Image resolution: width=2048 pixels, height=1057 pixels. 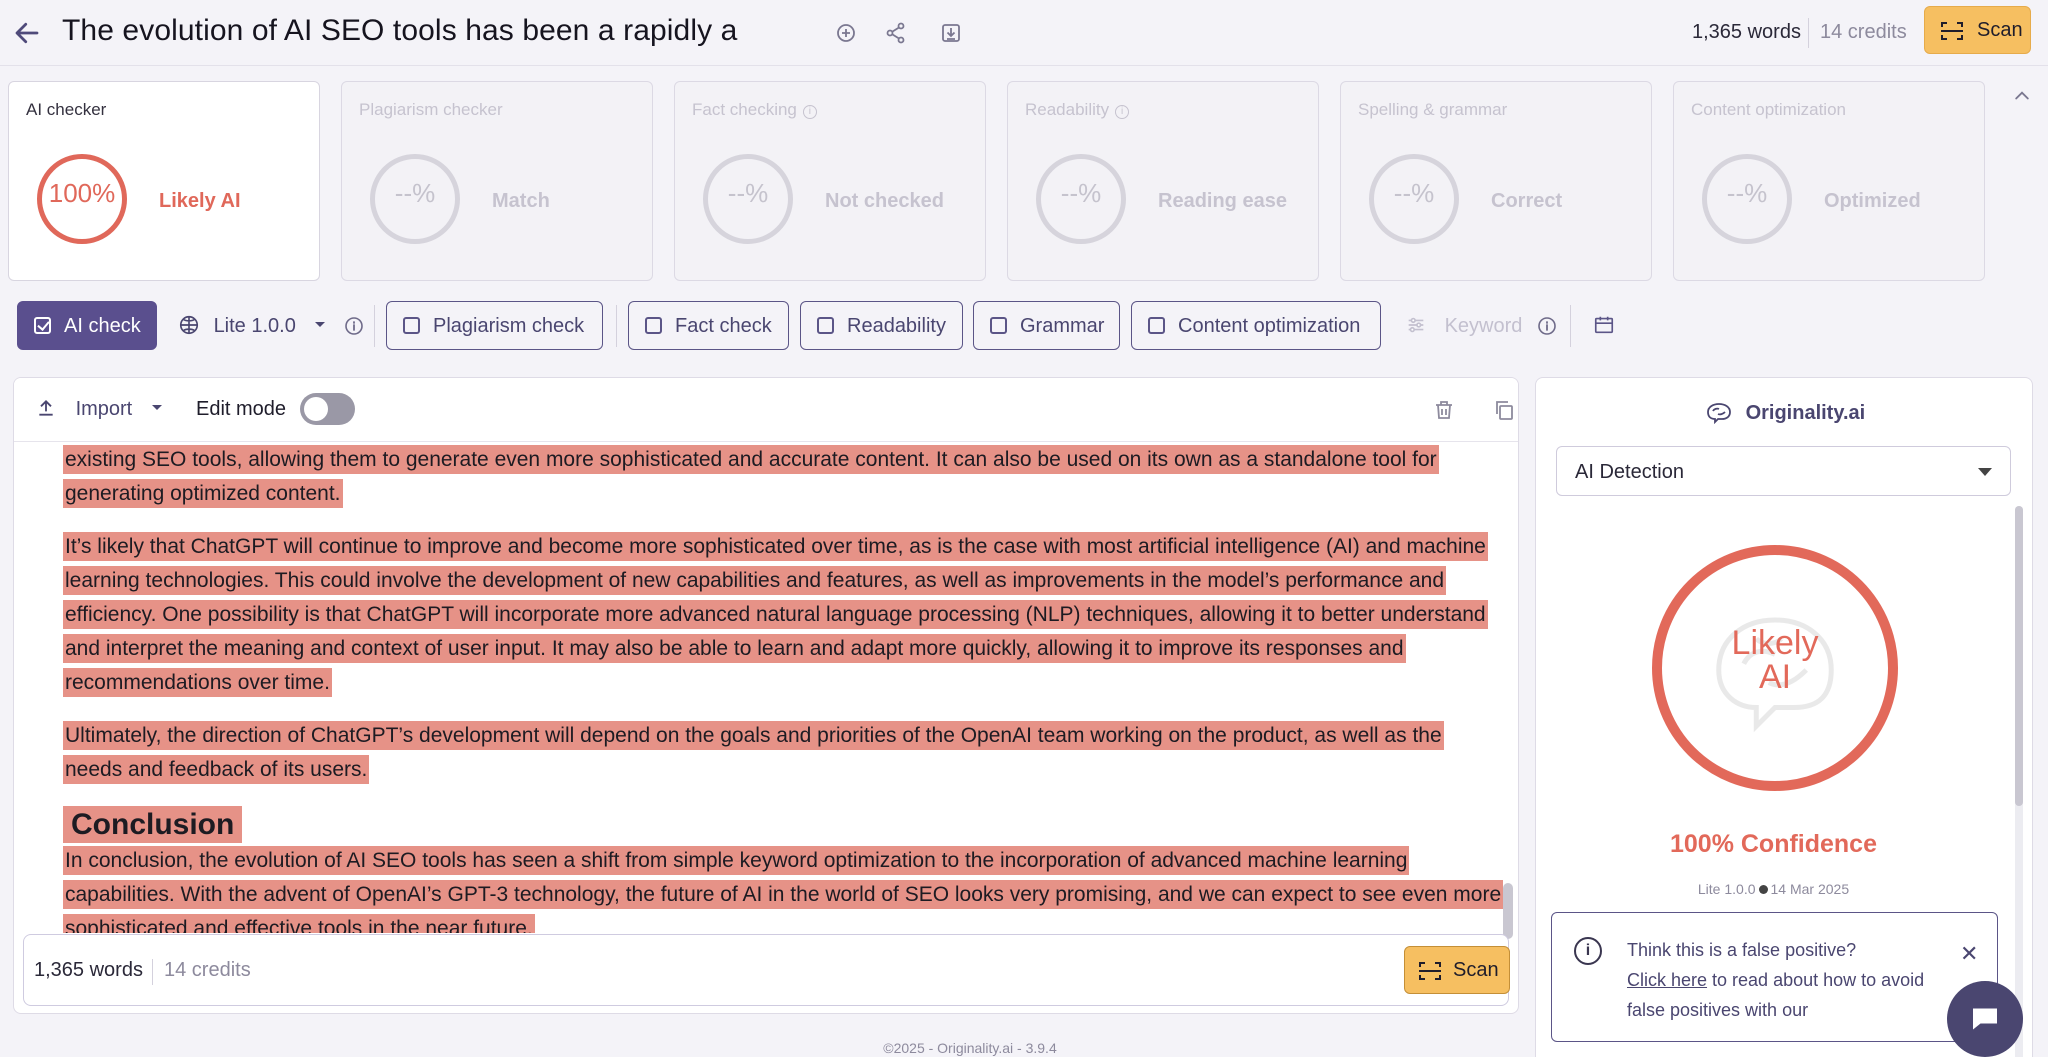 I want to click on add-circle-icon, so click(x=846, y=33).